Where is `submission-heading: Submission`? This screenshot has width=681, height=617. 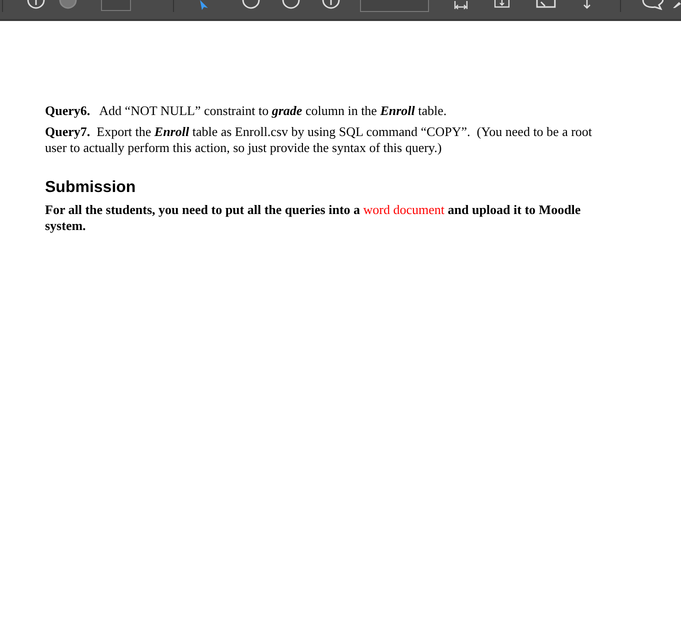 submission-heading: Submission is located at coordinates (91, 188).